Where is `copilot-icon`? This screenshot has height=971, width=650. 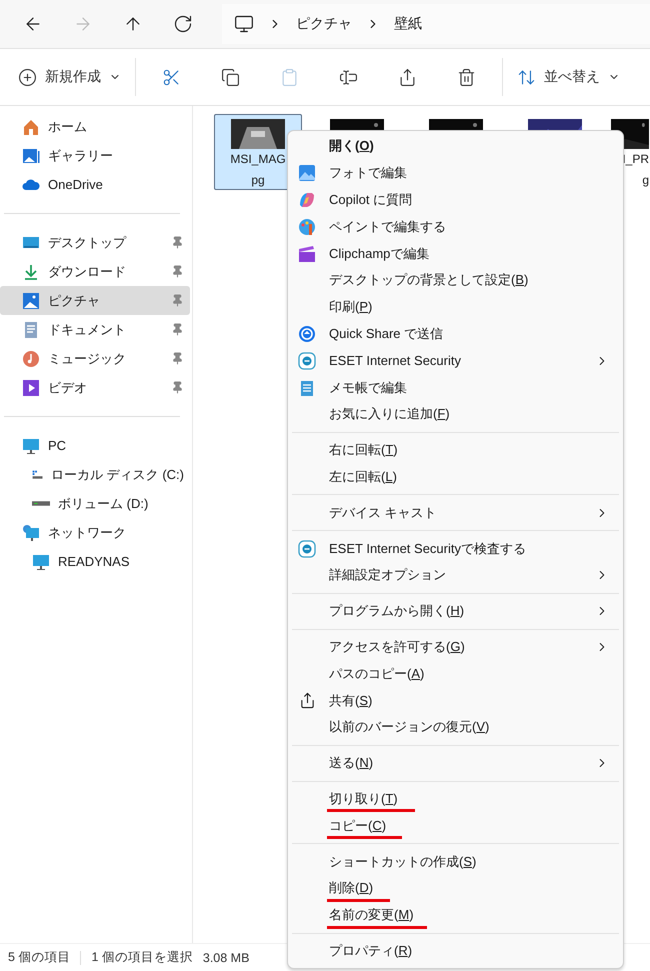 copilot-icon is located at coordinates (307, 199).